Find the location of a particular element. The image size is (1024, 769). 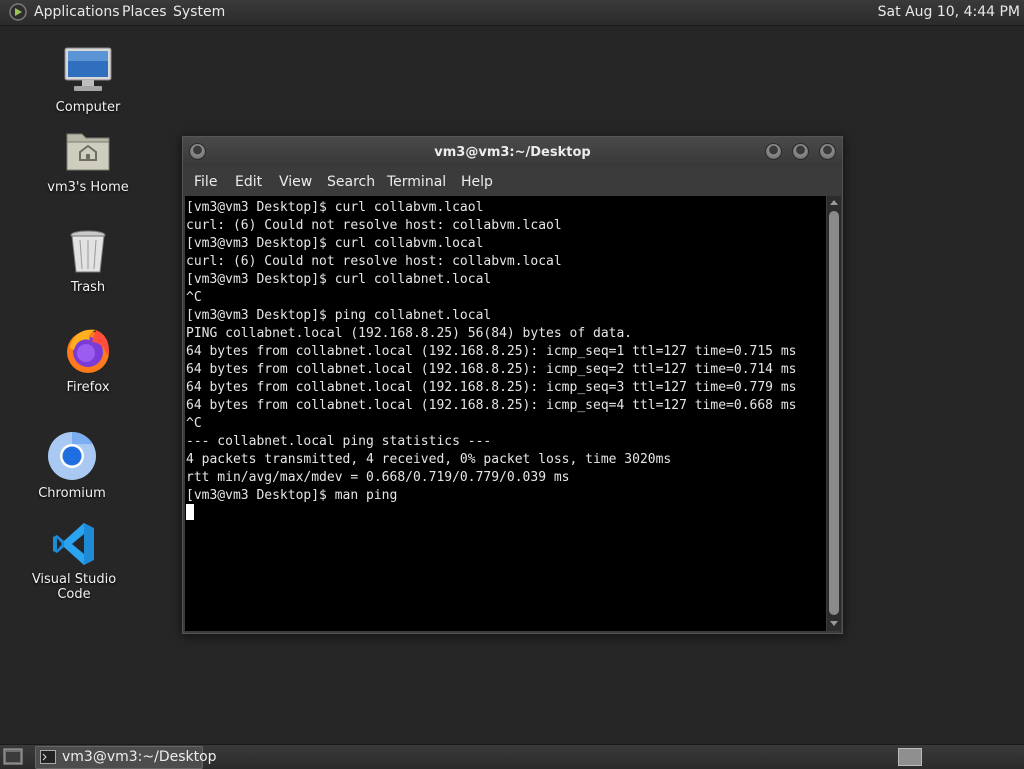

scrollbar-thumb is located at coordinates (834, 413).